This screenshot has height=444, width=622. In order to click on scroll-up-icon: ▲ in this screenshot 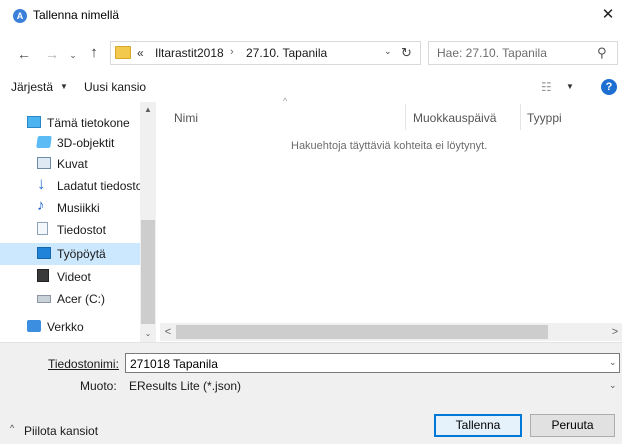, I will do `click(148, 110)`.